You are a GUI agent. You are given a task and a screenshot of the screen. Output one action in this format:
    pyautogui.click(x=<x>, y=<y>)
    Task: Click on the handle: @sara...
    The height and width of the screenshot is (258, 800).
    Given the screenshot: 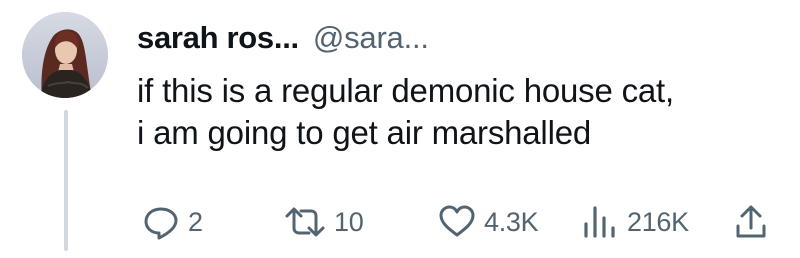 What is the action you would take?
    pyautogui.click(x=371, y=38)
    